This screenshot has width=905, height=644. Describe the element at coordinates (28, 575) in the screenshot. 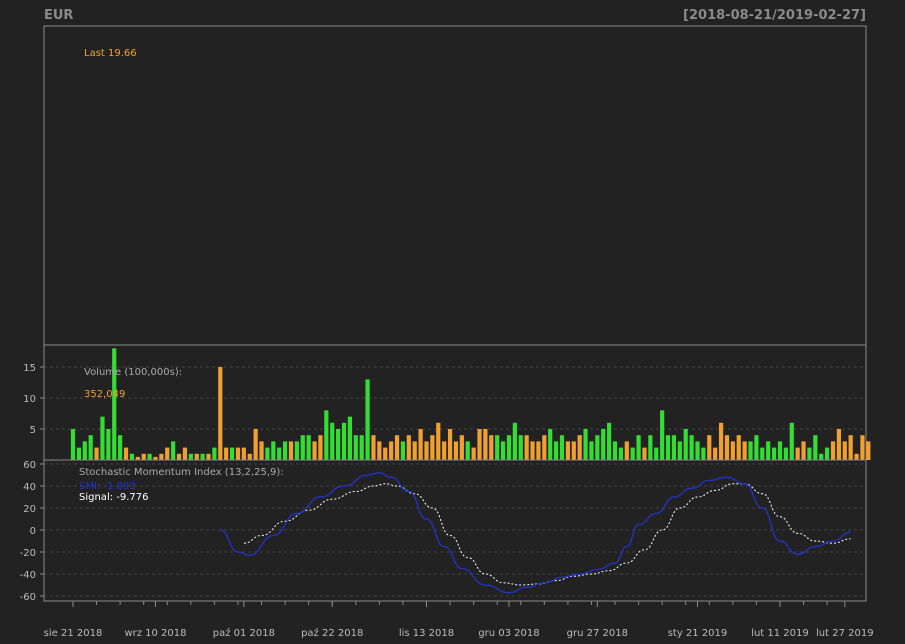

I see `indicator-ytick-label: -40` at that location.